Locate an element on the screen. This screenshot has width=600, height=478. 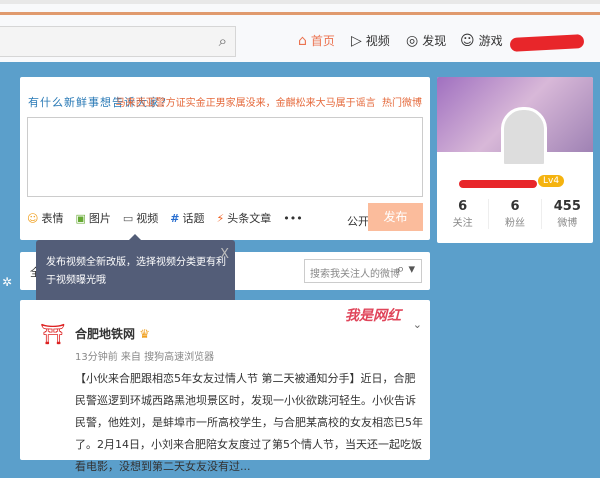
hot-topic: 马来西亚警方证实金正男家属没来，金麒松来大马属于谣言 热门微博 is located at coordinates (269, 101).